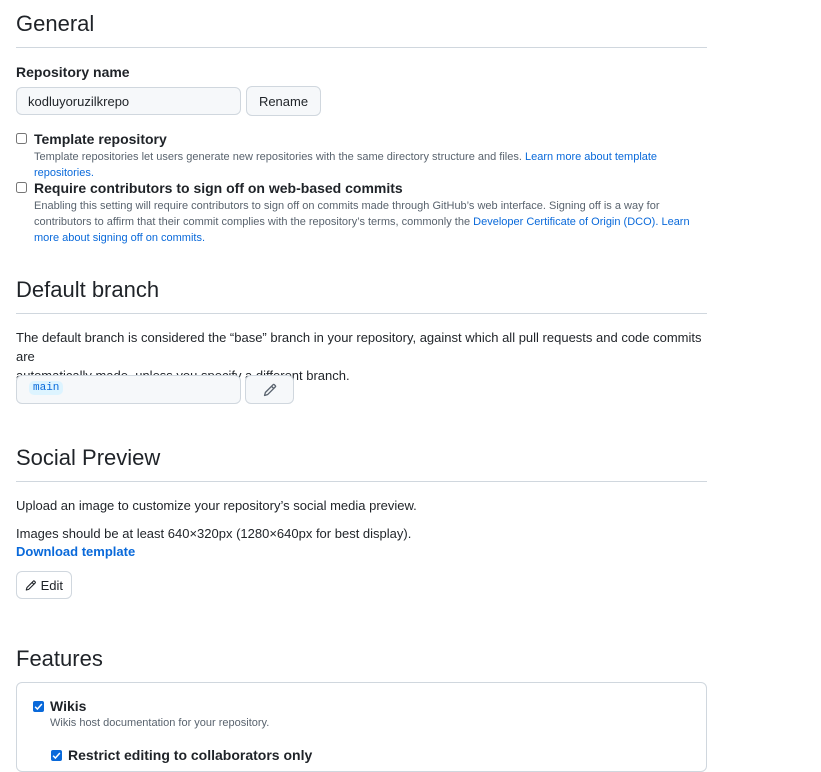 This screenshot has width=821, height=772. I want to click on wikis-checkbox, so click(38, 706).